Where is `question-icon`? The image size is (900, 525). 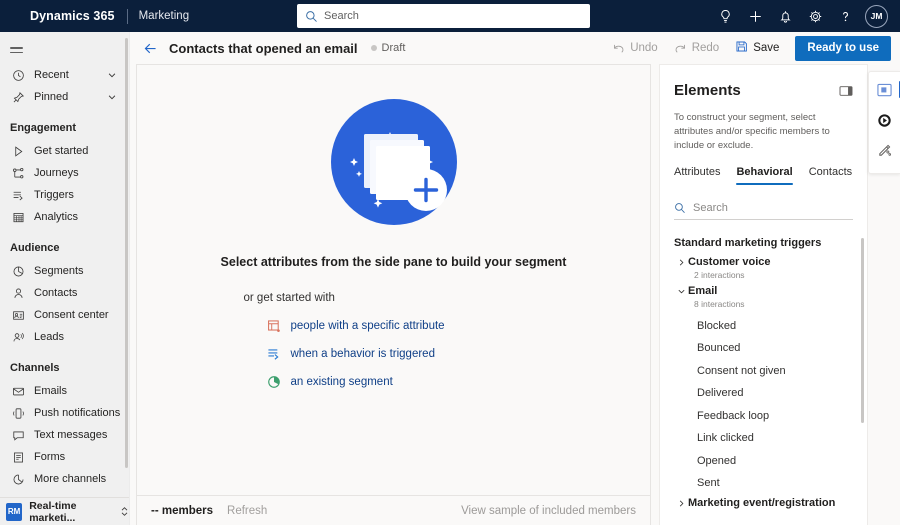 question-icon is located at coordinates (845, 16).